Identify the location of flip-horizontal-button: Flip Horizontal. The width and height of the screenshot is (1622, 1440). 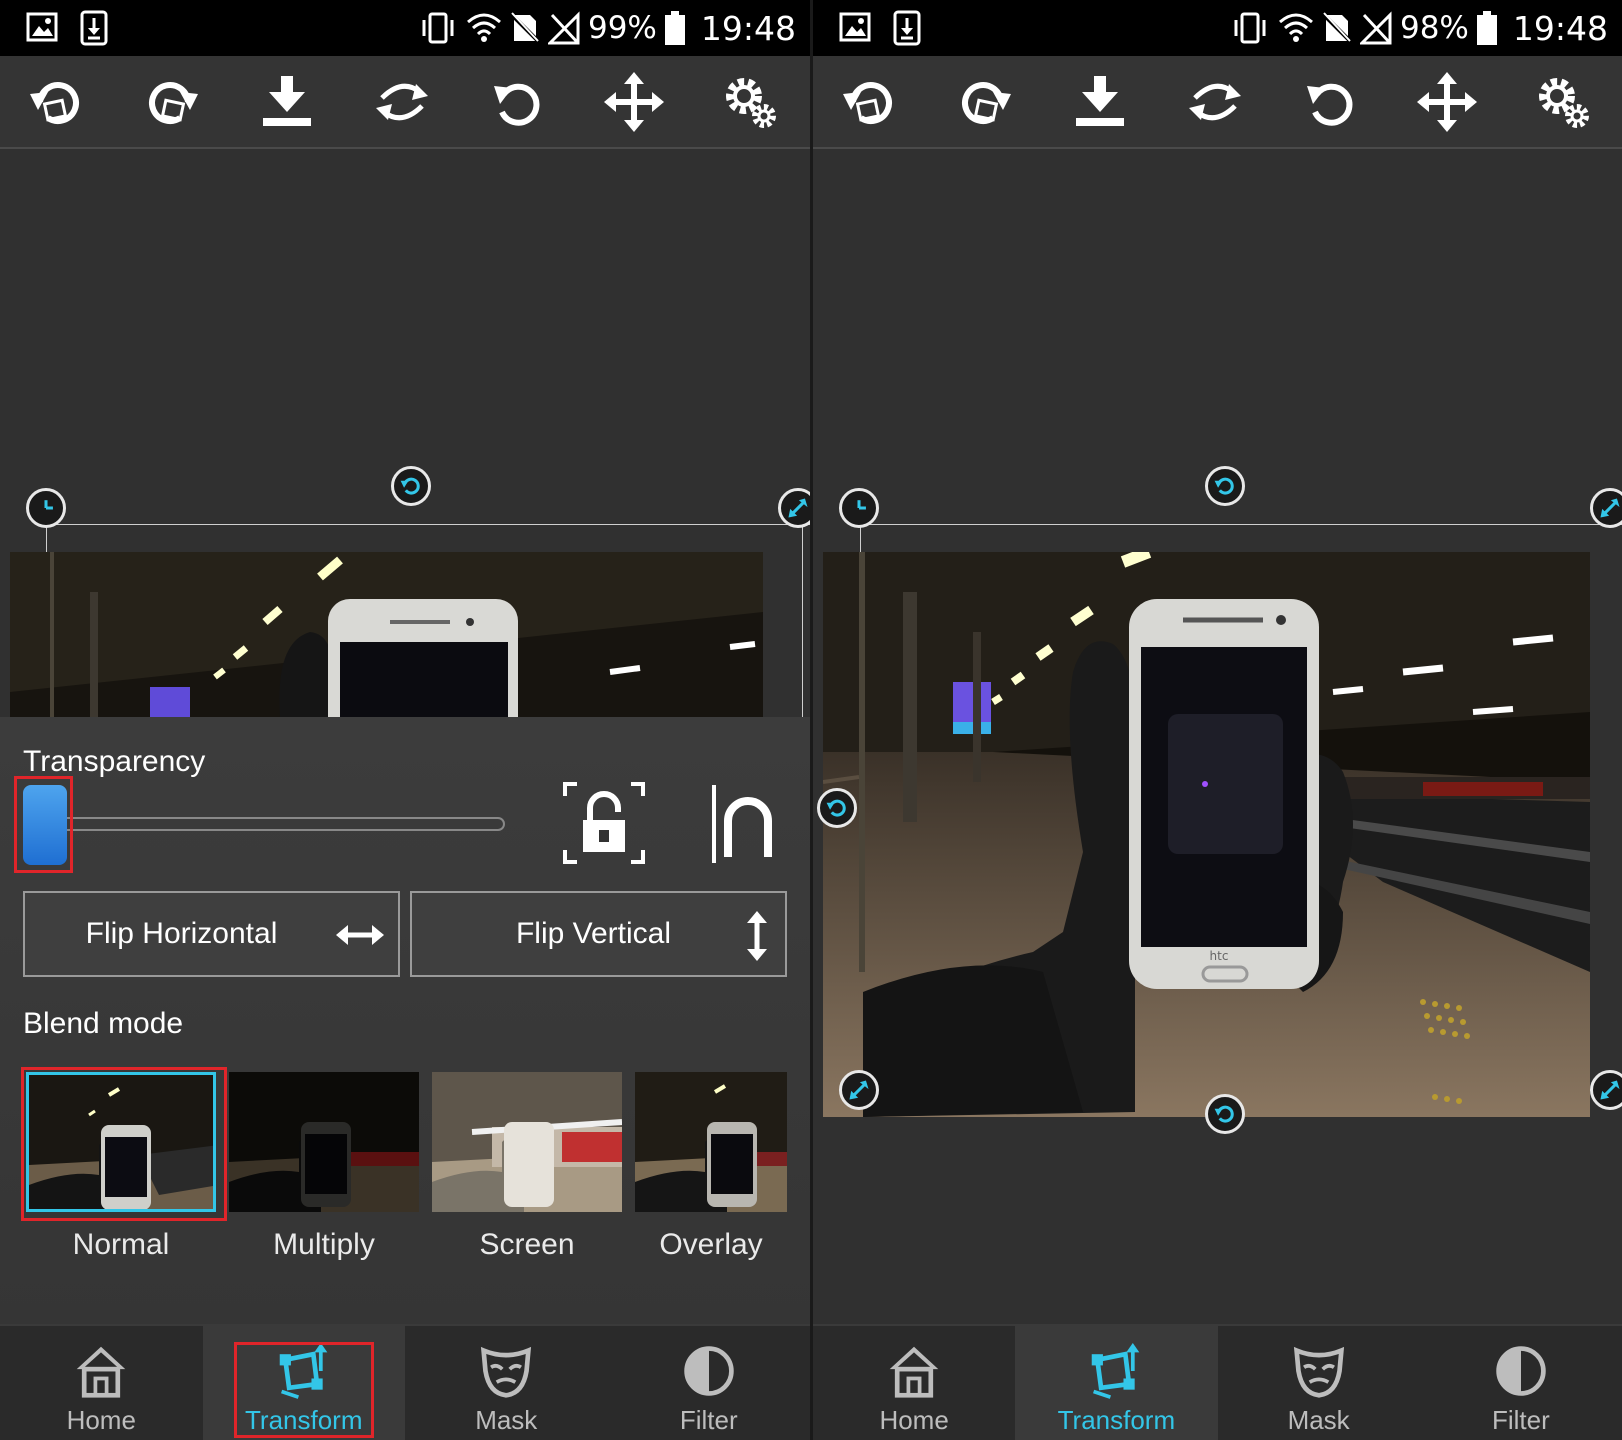
(211, 934).